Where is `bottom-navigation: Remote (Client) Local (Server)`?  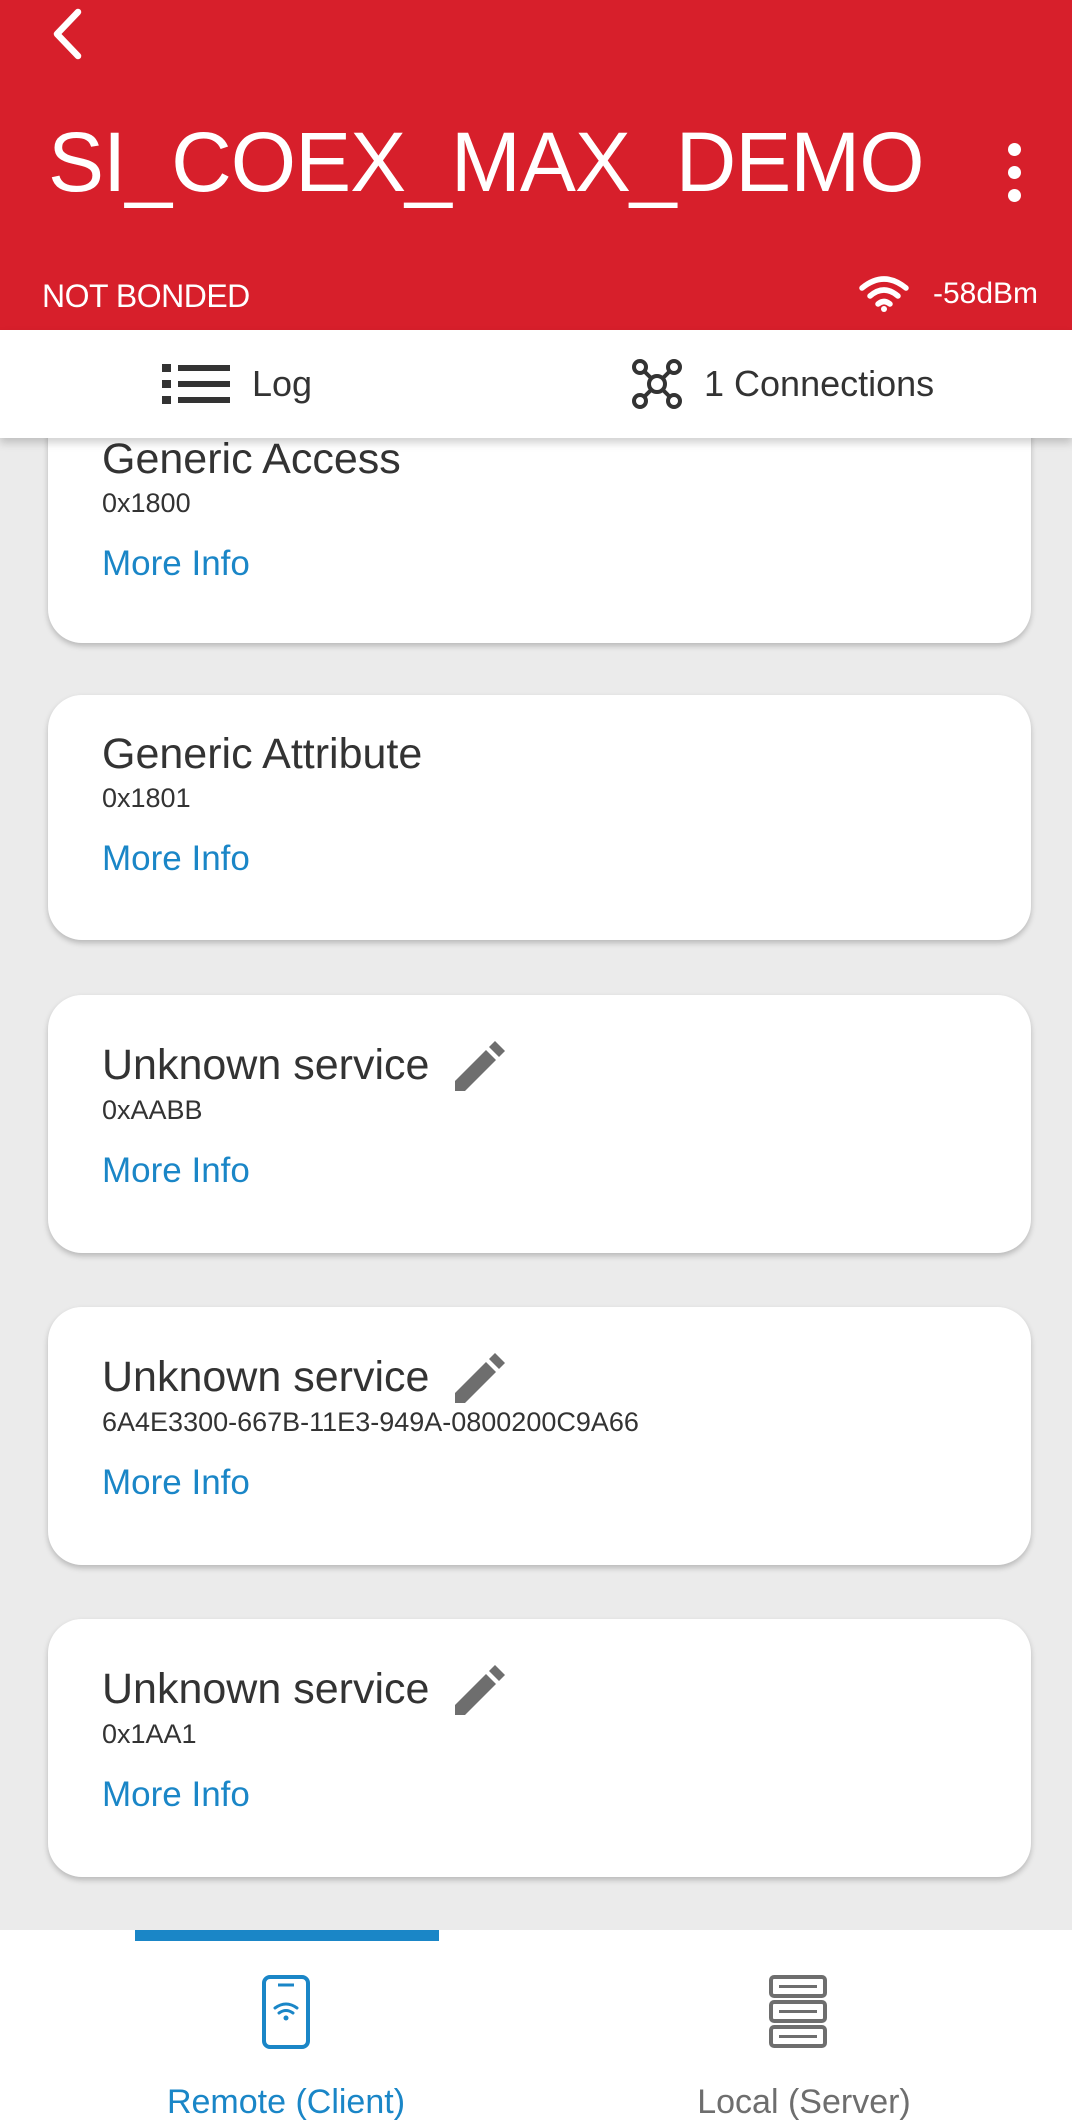
bottom-navigation: Remote (Client) Local (Server) is located at coordinates (536, 2026).